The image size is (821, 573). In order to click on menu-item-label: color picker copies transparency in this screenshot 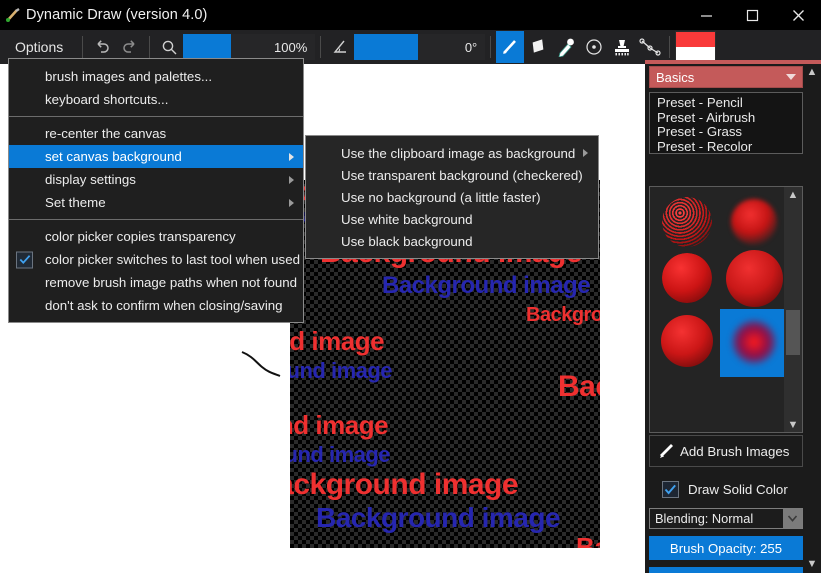, I will do `click(140, 236)`.